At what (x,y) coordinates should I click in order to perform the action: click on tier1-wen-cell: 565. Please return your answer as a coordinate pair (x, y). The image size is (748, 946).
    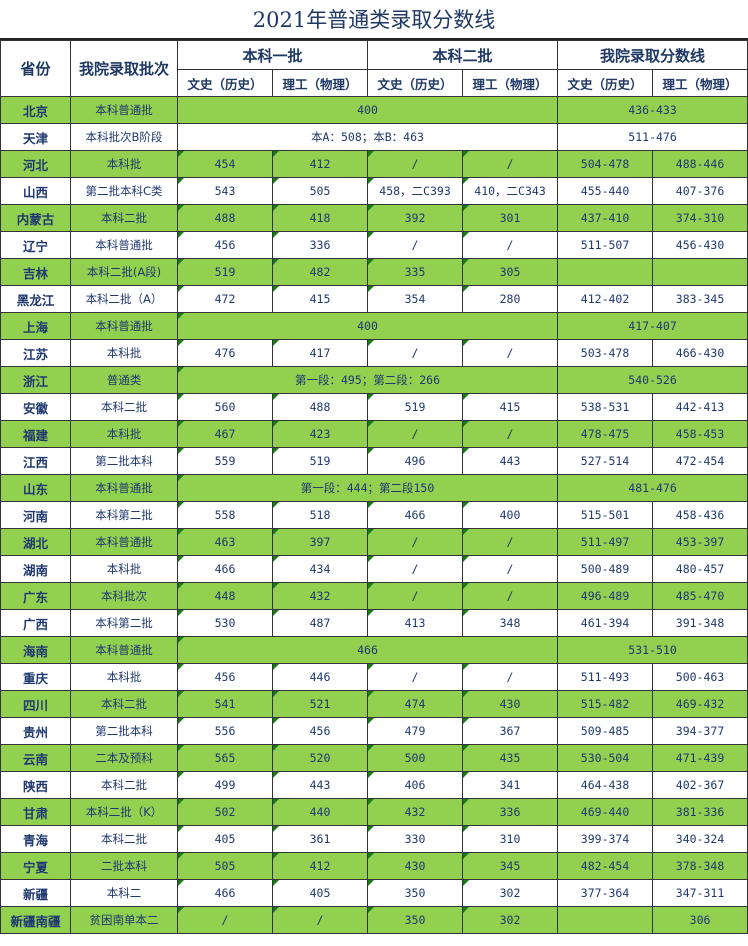
    Looking at the image, I should click on (225, 758).